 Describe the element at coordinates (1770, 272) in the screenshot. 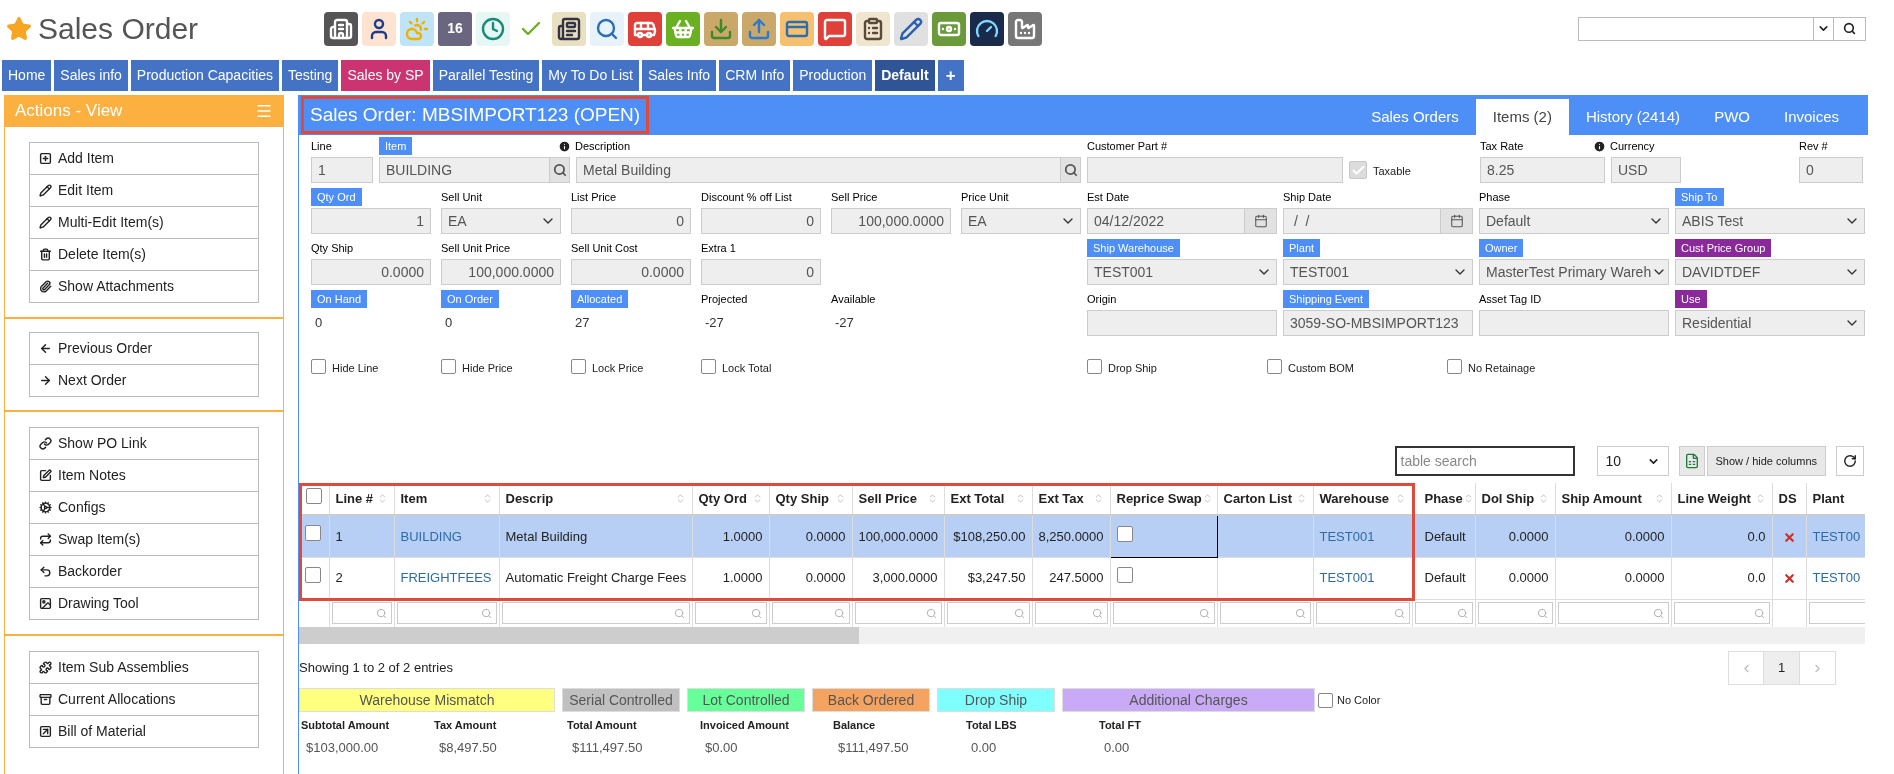

I see `select-field: DAVIDTDEF` at that location.